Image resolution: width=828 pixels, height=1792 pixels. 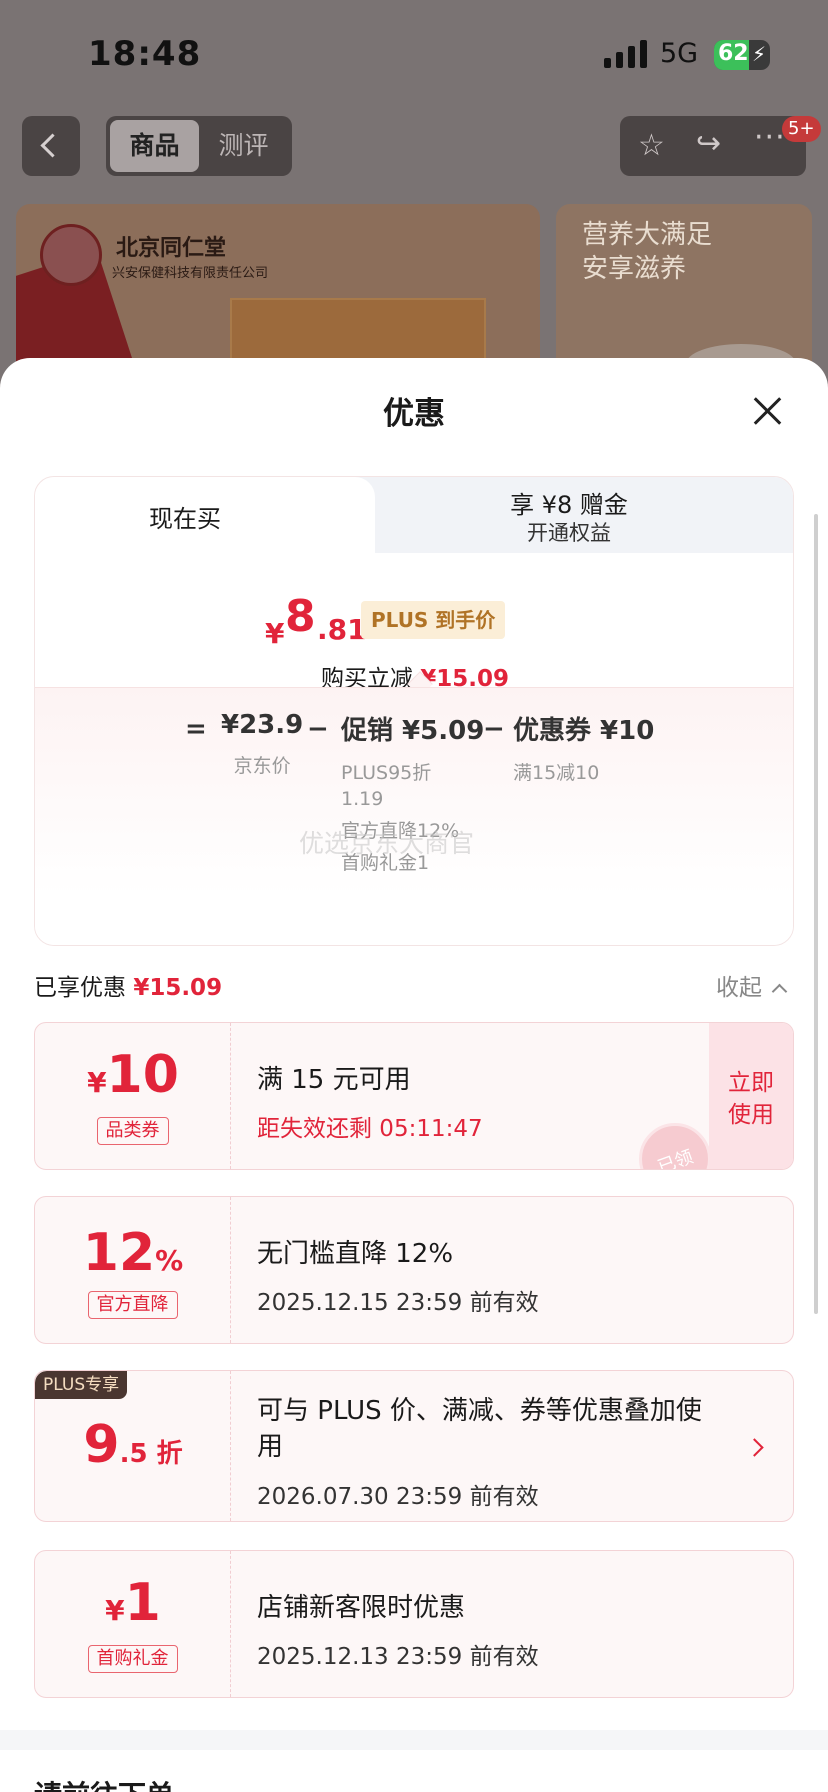 What do you see at coordinates (151, 1454) in the screenshot?
I see `coupon-unit: .5 折` at bounding box center [151, 1454].